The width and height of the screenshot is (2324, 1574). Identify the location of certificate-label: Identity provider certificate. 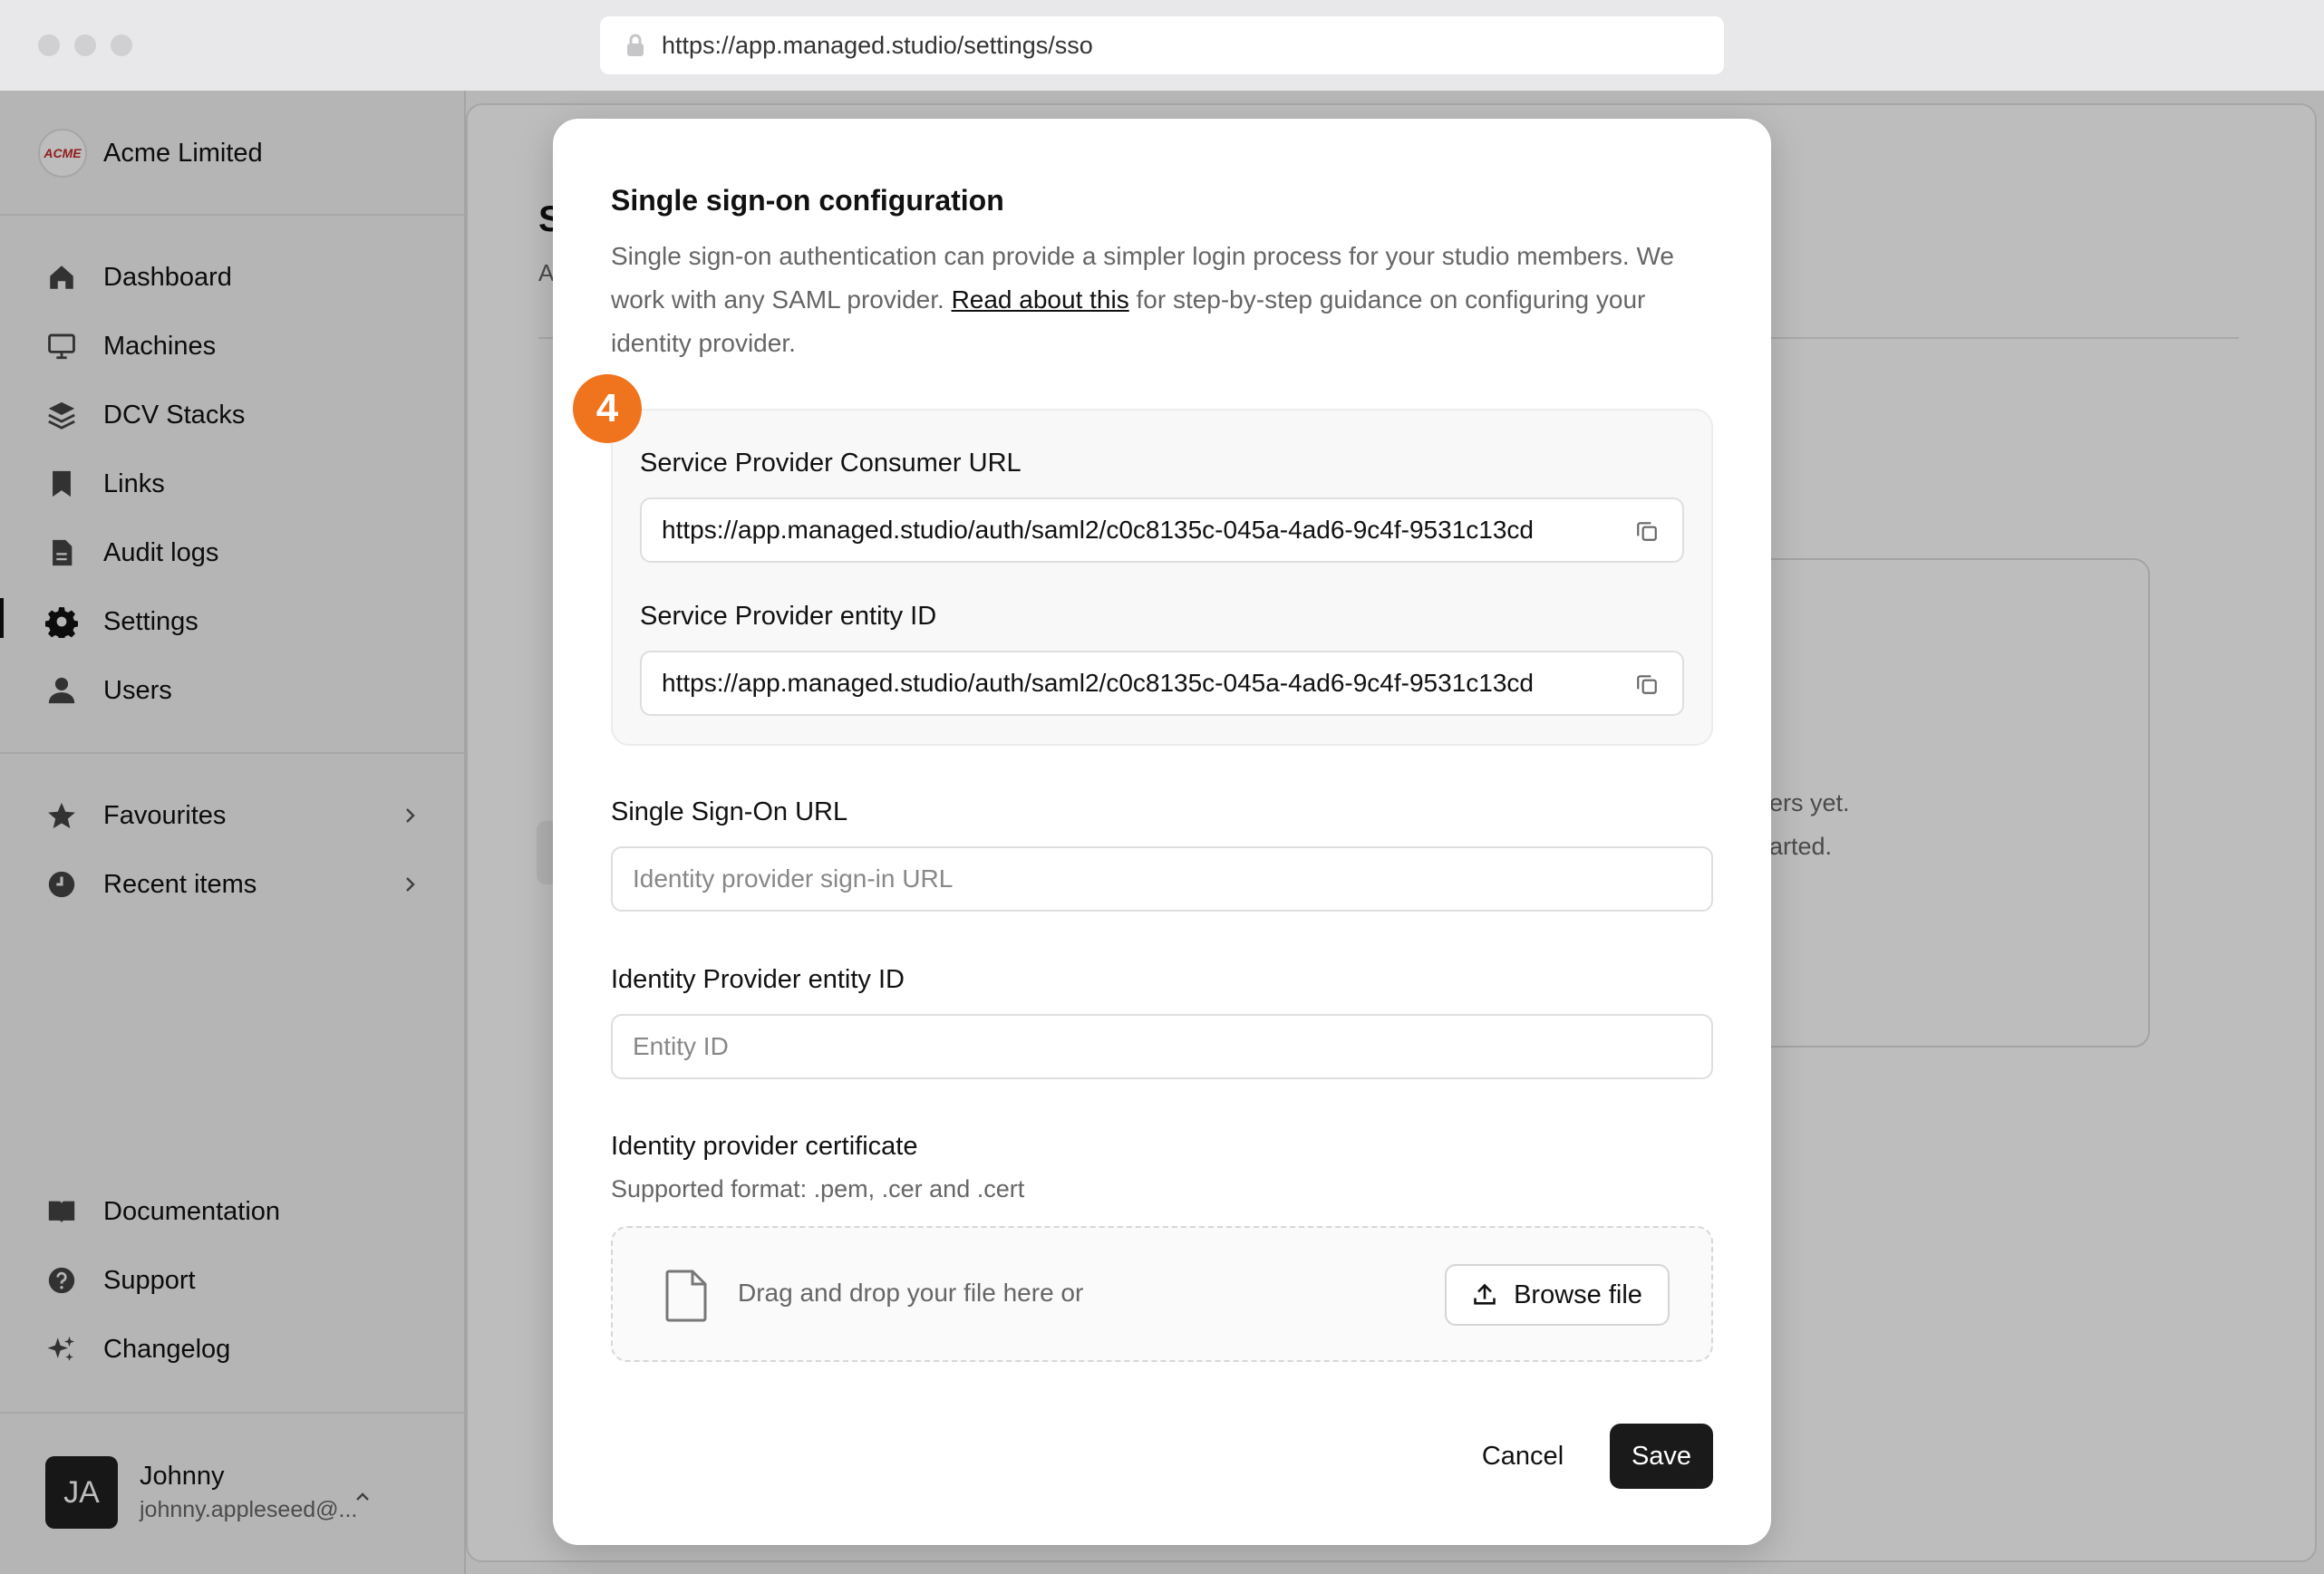
(764, 1146).